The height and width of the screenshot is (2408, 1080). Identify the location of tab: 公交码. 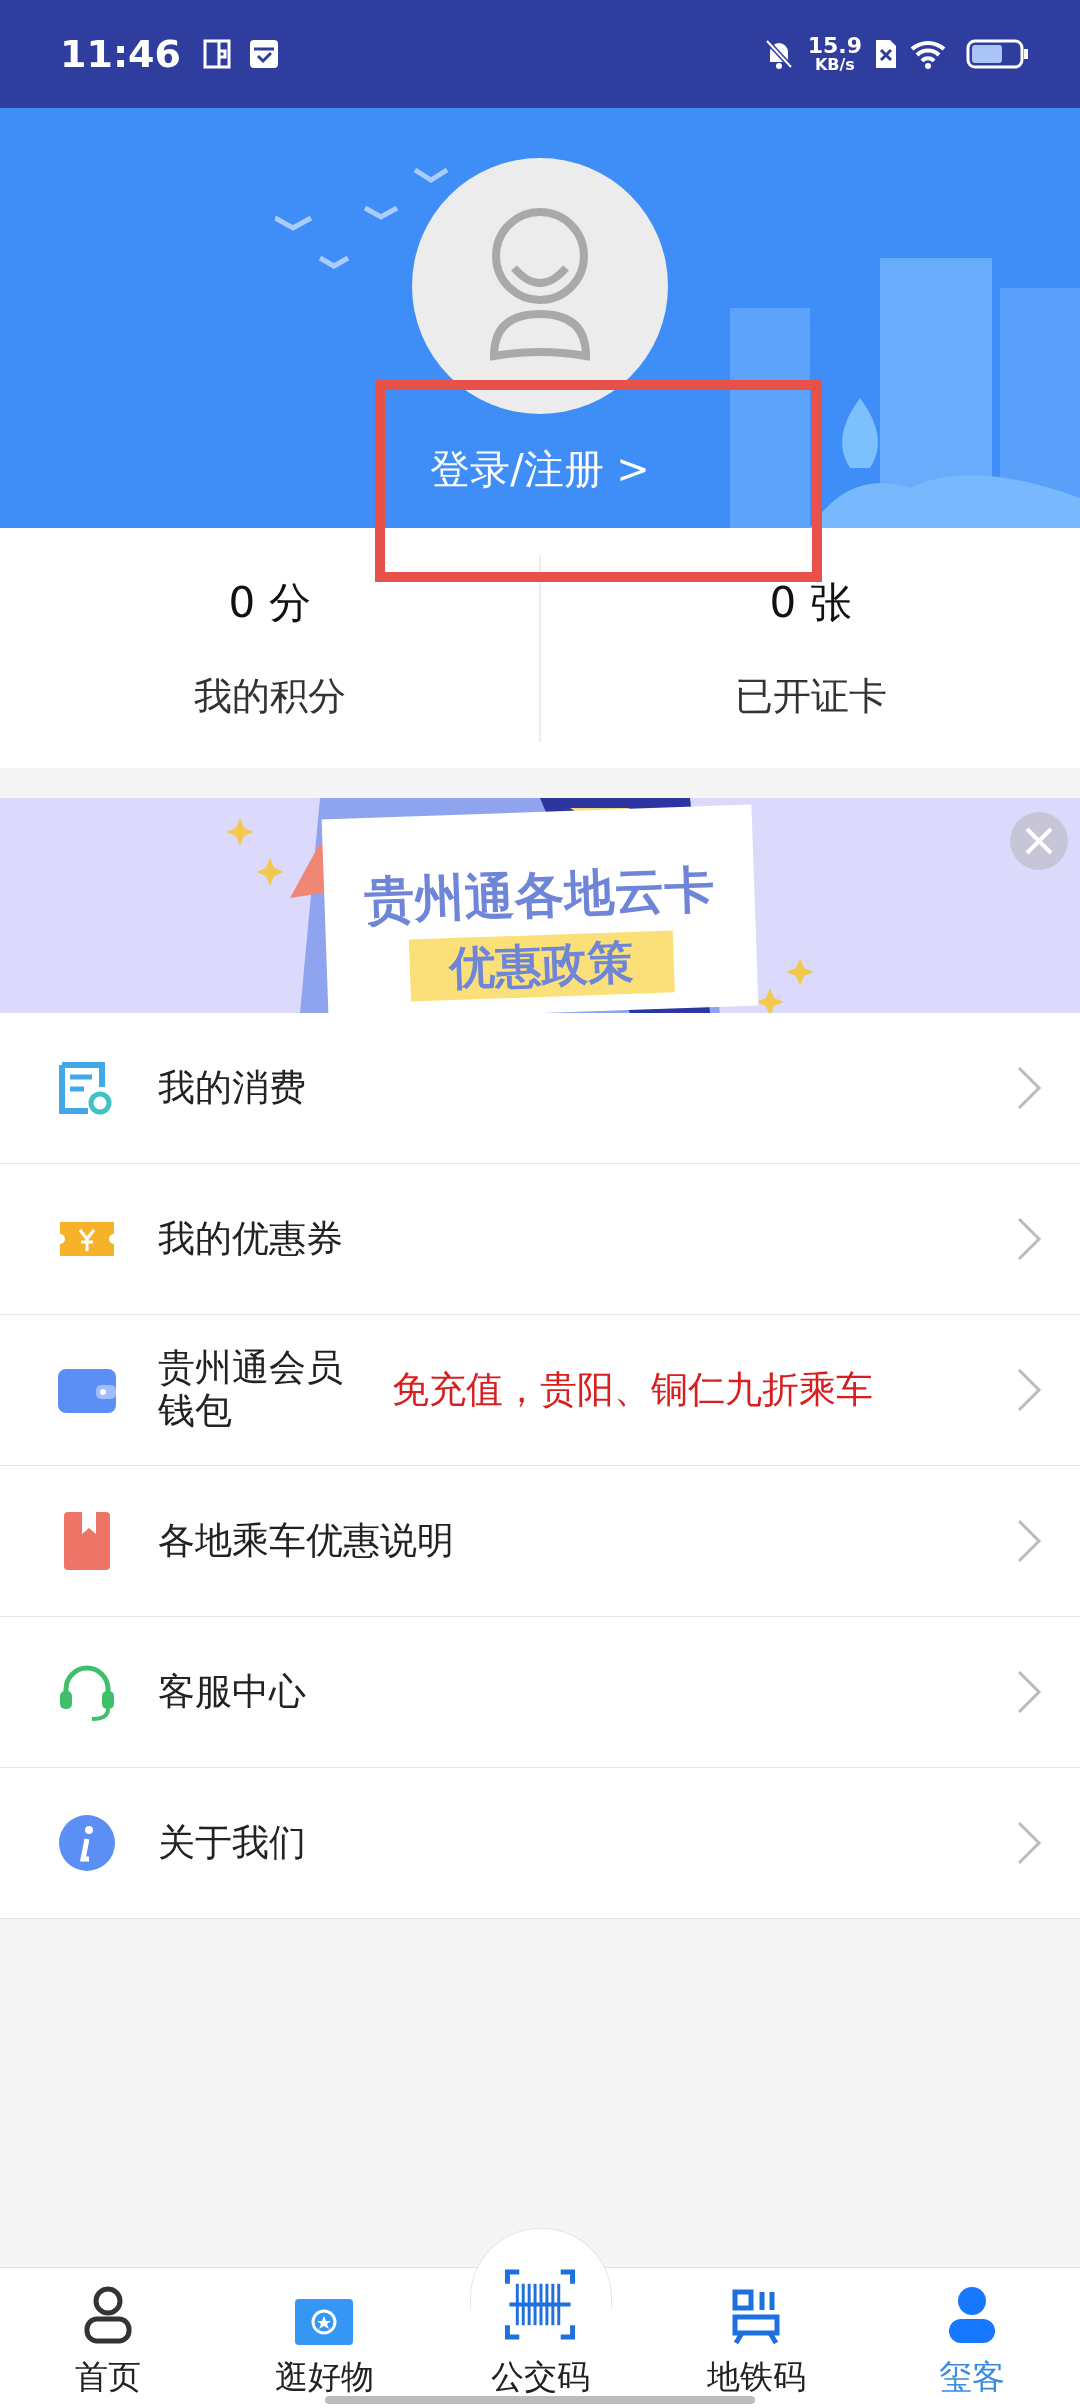
(540, 2338).